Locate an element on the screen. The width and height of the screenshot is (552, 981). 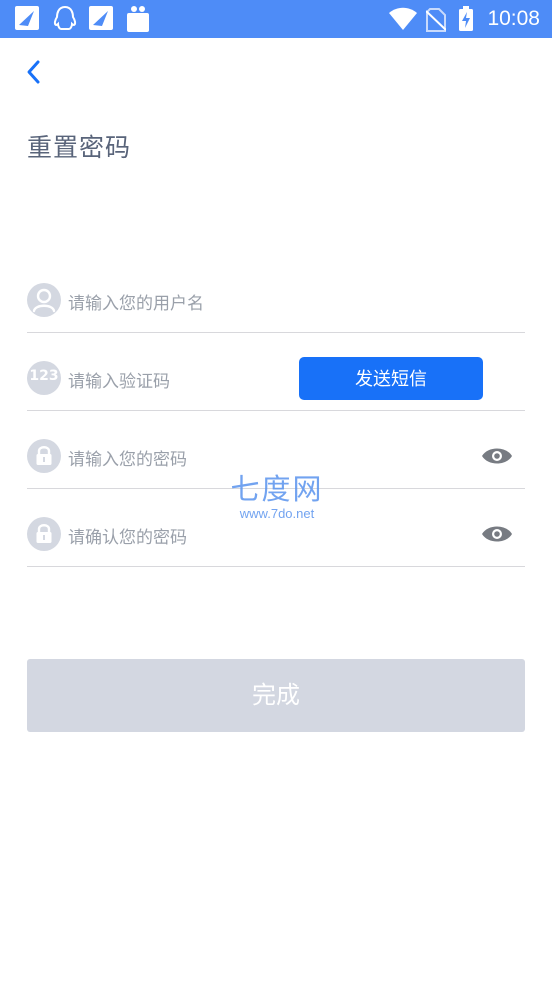
verification-code-input: 请输入验证码 is located at coordinates (119, 379).